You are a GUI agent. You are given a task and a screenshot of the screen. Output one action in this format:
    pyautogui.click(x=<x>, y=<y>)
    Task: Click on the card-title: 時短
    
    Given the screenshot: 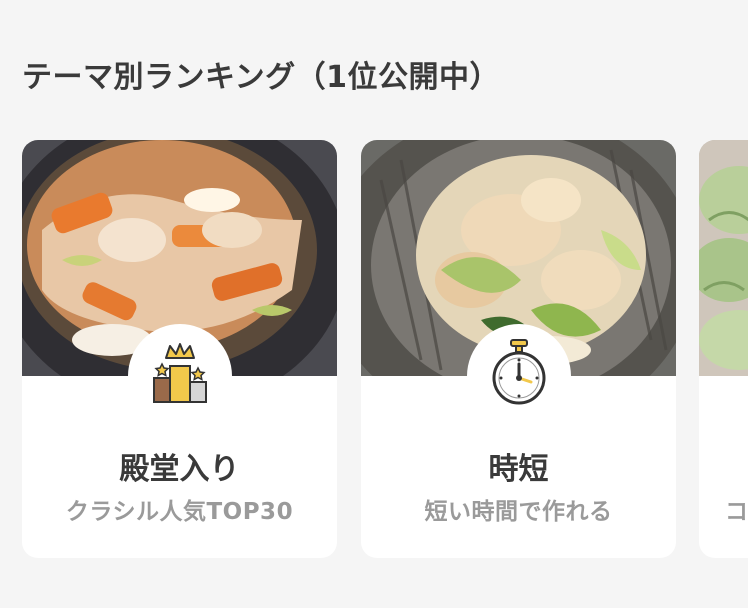 What is the action you would take?
    pyautogui.click(x=518, y=469)
    